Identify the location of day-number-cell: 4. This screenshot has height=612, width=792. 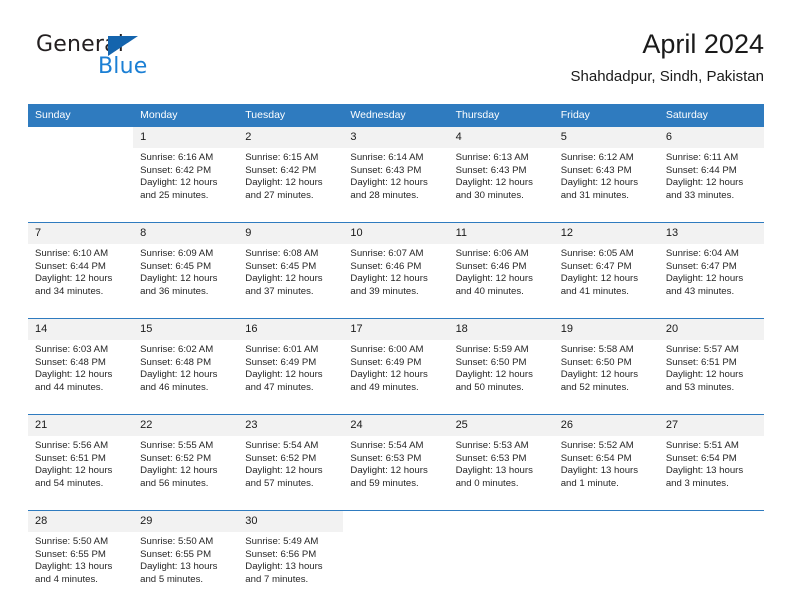
(501, 137).